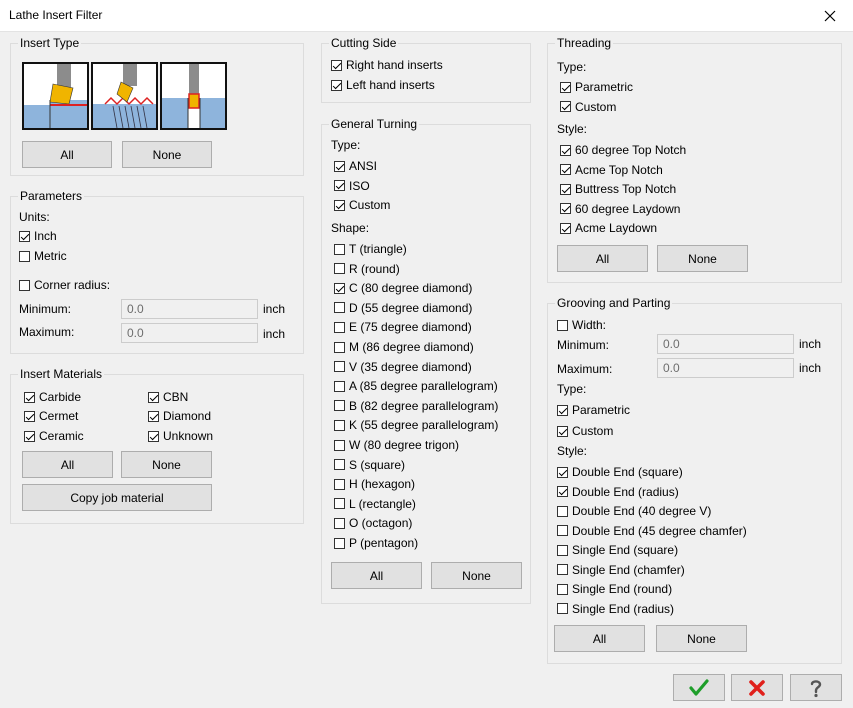 The image size is (853, 708). I want to click on materials-none-button: None, so click(166, 464).